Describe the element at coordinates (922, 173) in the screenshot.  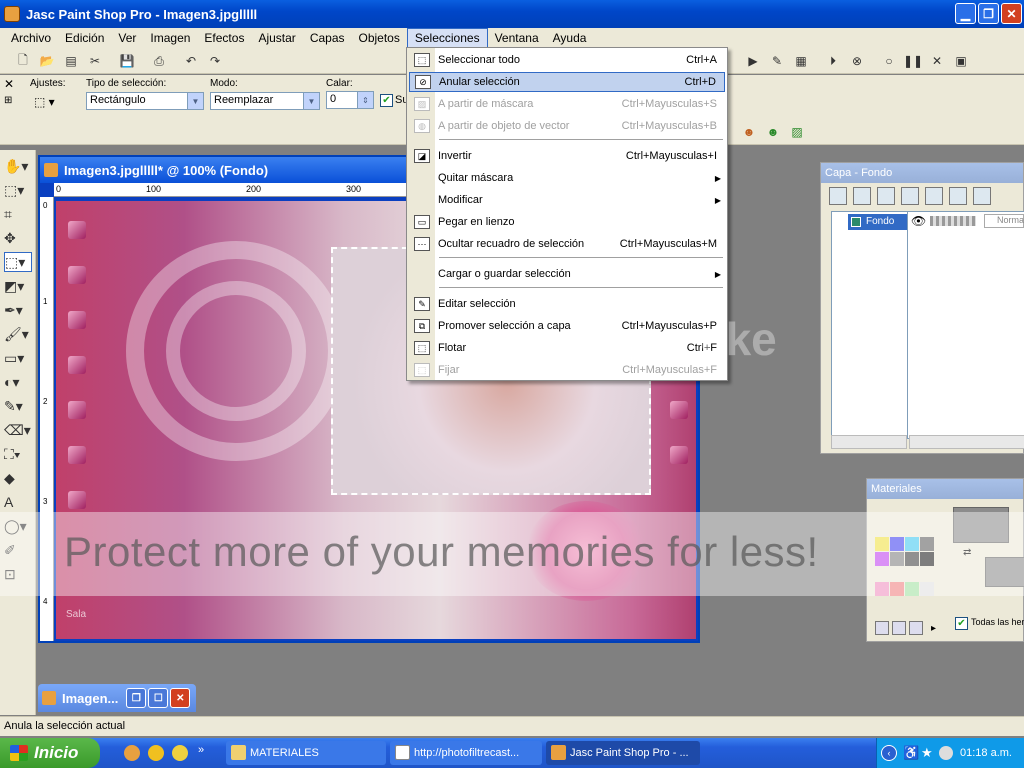
I see `layer-palette-titlebar: Capa - Fondo` at that location.